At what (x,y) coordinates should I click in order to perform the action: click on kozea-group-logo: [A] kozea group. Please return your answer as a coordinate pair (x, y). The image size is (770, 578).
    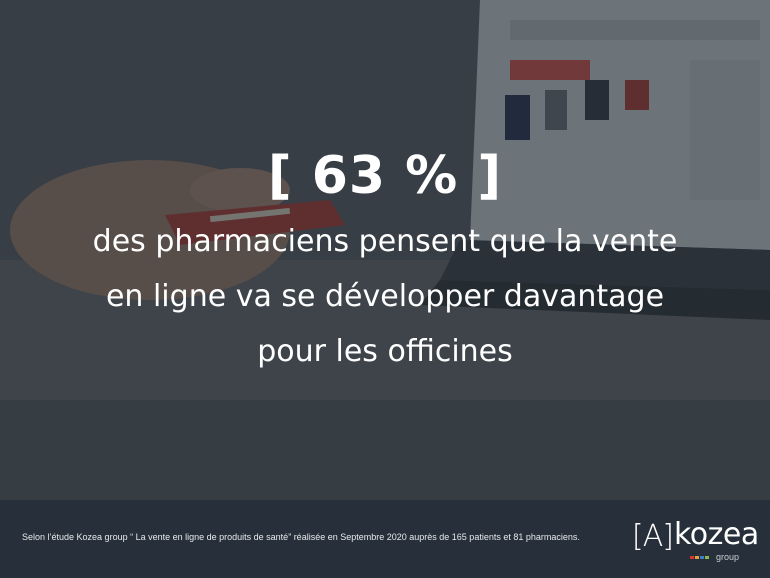
    Looking at the image, I should click on (695, 540).